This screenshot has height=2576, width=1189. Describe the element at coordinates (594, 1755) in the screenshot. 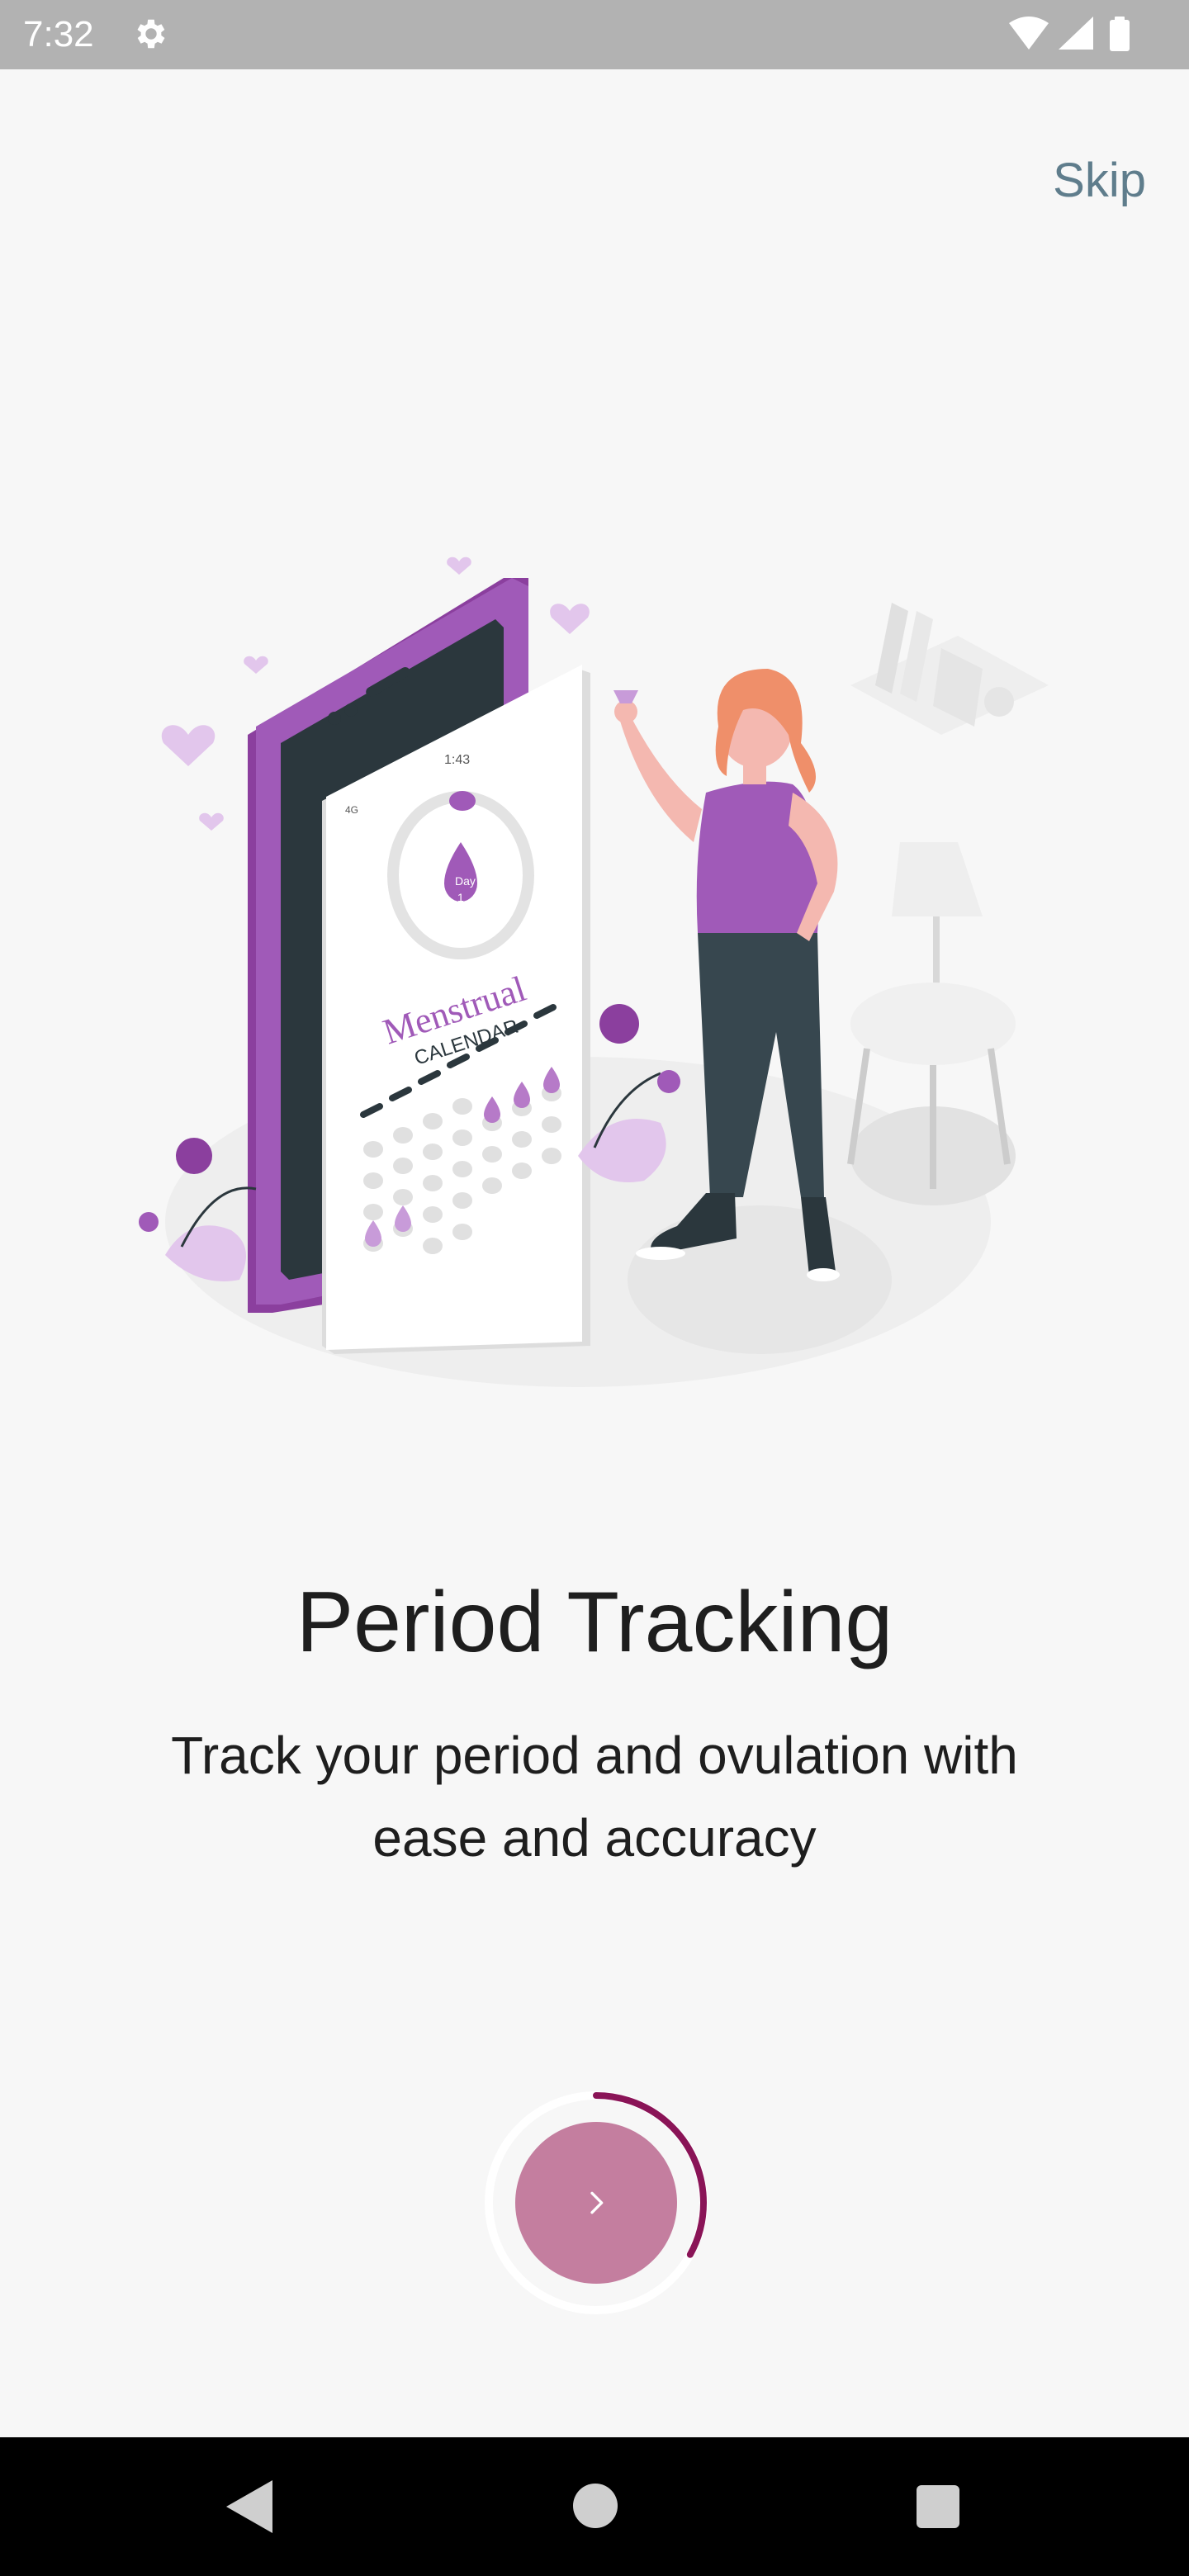

I see `description-line: Track your period and ovulation with` at that location.